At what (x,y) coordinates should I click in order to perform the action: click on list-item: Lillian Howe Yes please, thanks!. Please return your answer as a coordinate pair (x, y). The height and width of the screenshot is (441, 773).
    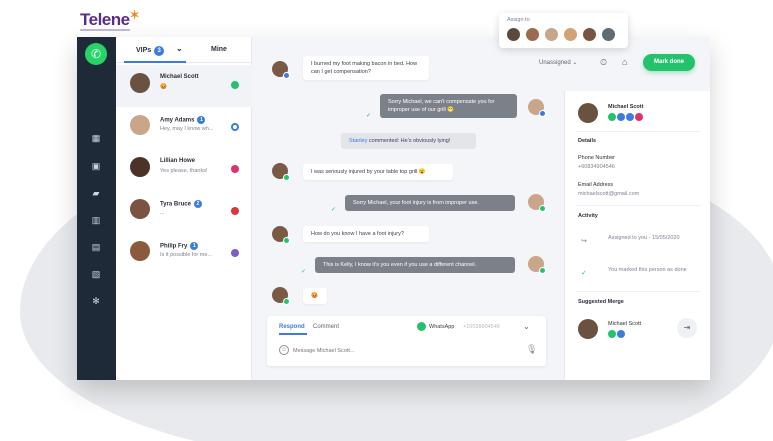
    Looking at the image, I should click on (184, 170).